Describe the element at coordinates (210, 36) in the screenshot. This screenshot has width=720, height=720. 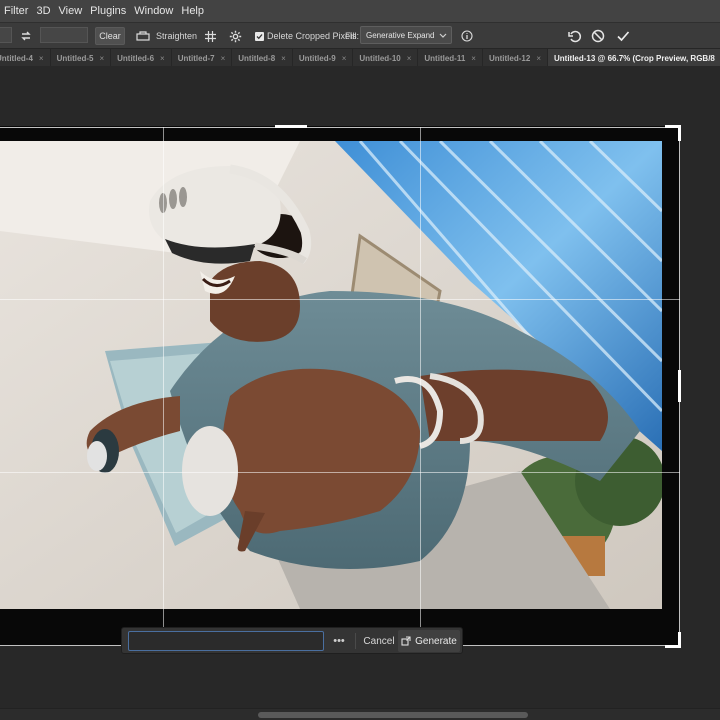
I see `grid-overlay-icon` at that location.